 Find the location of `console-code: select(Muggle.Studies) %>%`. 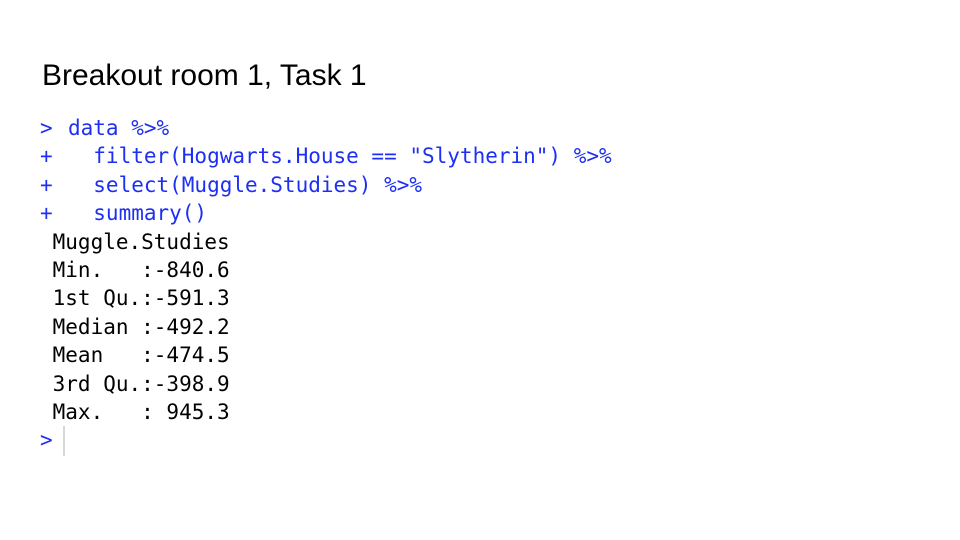

console-code: select(Muggle.Studies) %>% is located at coordinates (245, 184).